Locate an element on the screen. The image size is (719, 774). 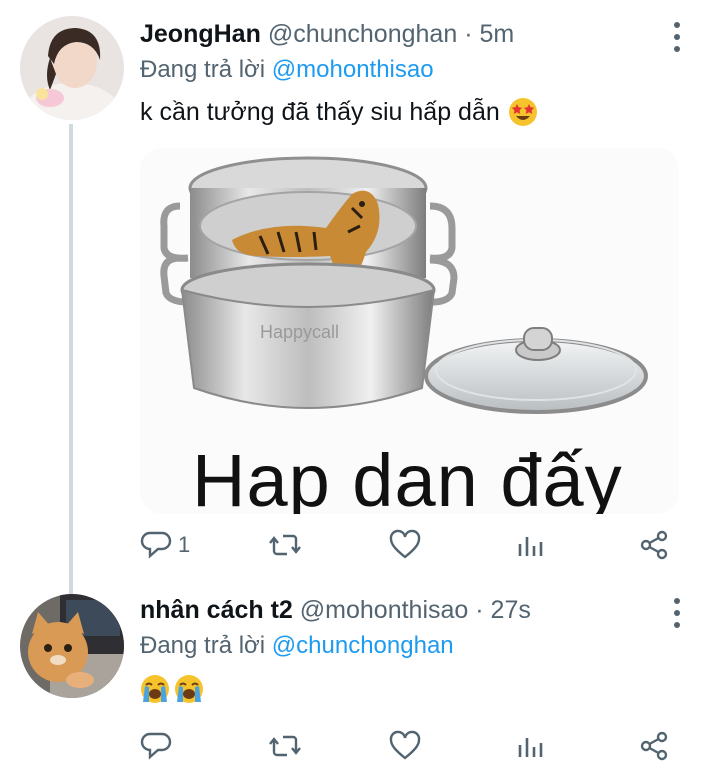
timestamp: · 5m is located at coordinates (489, 34).